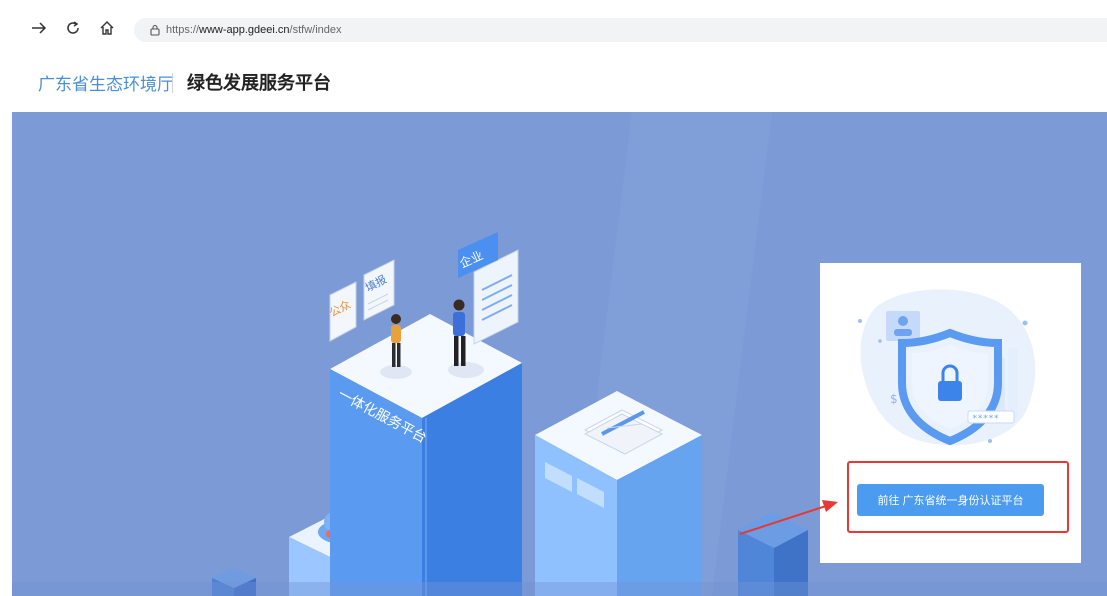 This screenshot has height=596, width=1107. Describe the element at coordinates (155, 30) in the screenshot. I see `lock-icon` at that location.